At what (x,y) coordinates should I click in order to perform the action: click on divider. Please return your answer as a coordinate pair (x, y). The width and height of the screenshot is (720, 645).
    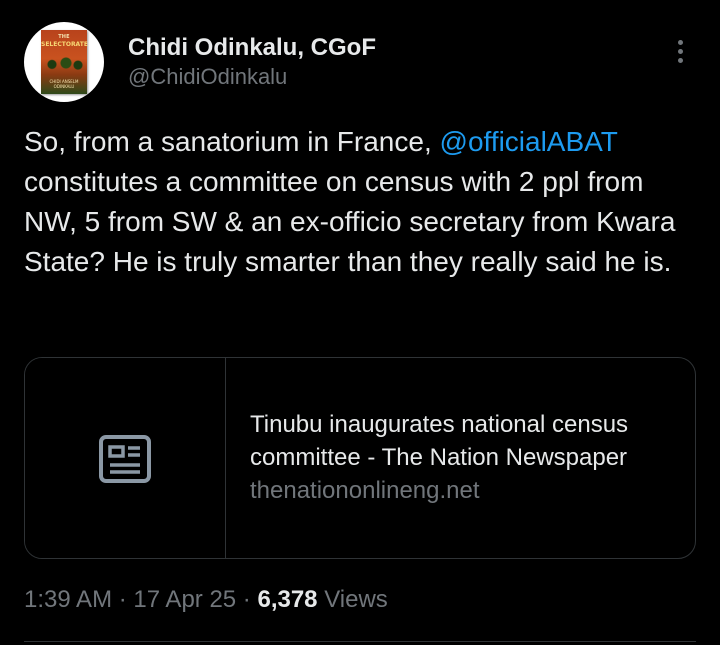
    Looking at the image, I should click on (360, 641).